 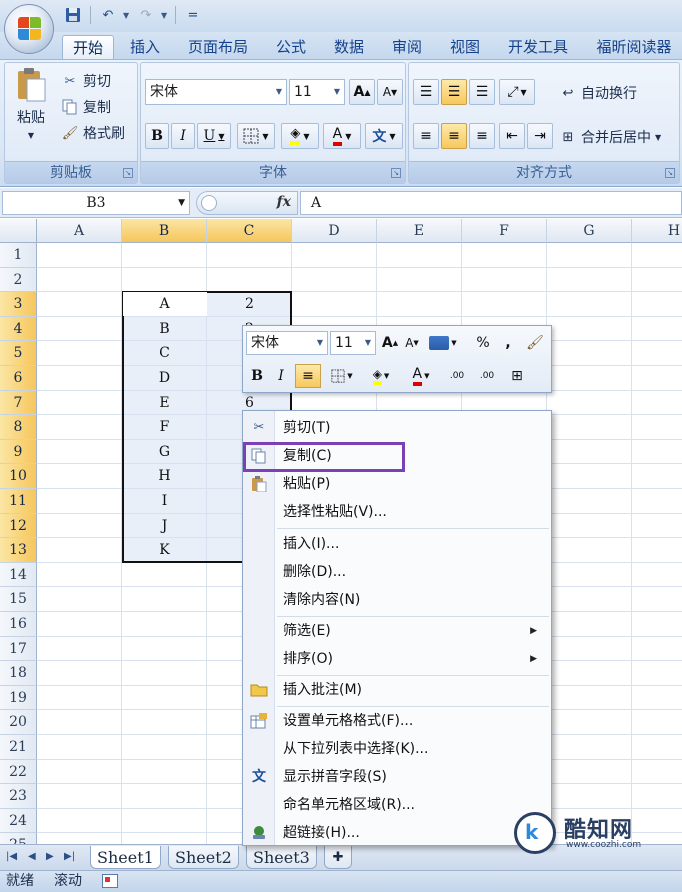 I want to click on row-header-22: 22, so click(x=18, y=772).